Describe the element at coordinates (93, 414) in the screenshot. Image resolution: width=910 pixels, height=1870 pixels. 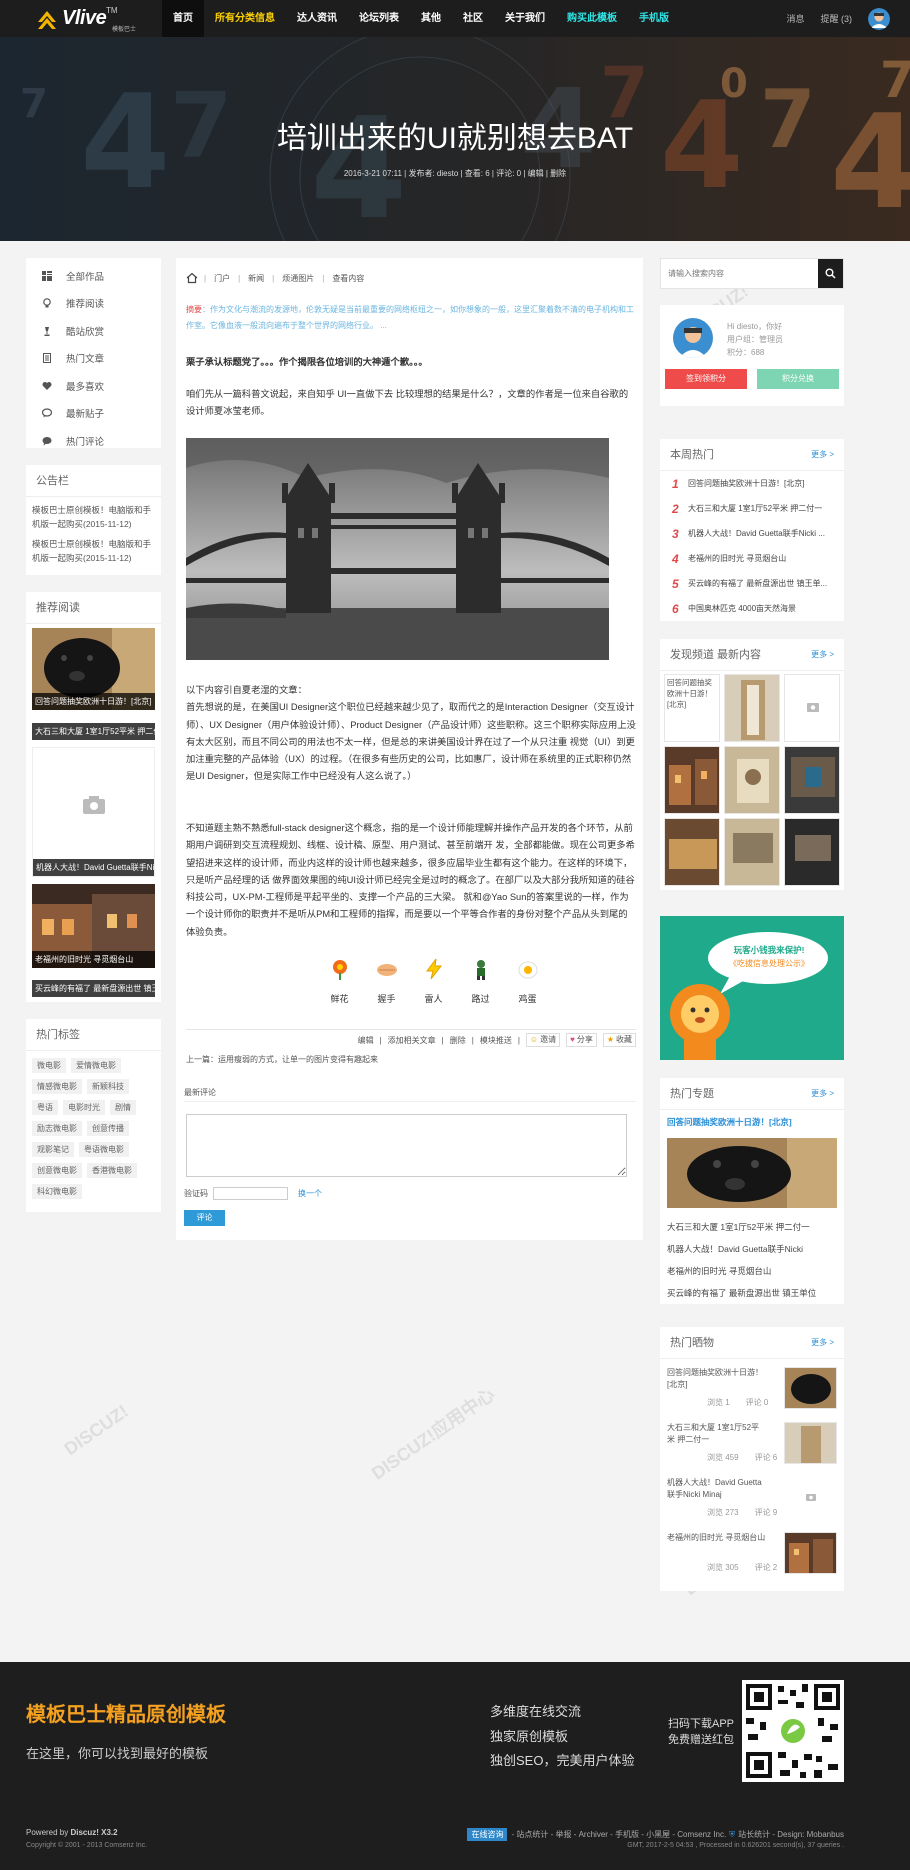
I see `left-nav-item-latest-posts: 最新贴子` at that location.